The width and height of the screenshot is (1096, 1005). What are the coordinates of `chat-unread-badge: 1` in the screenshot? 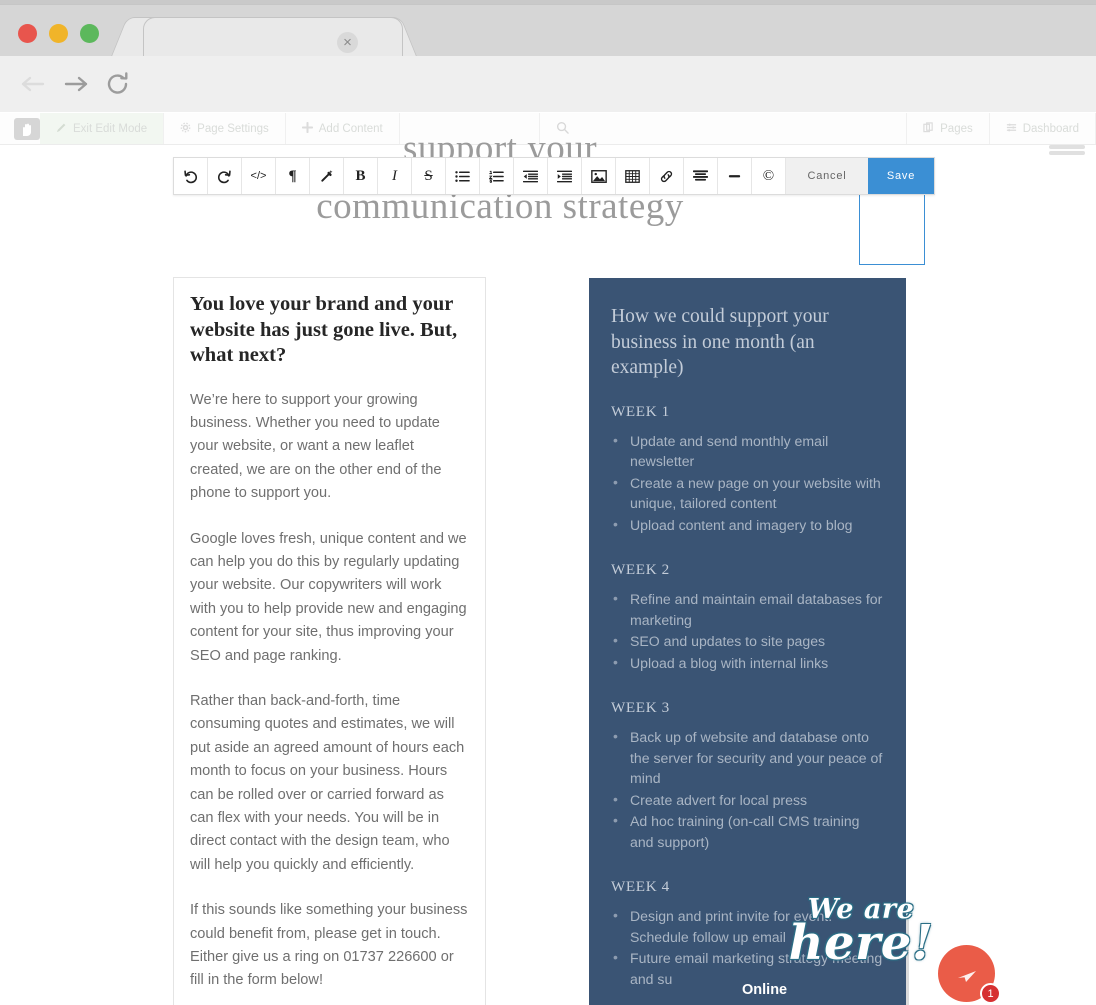 It's located at (990, 993).